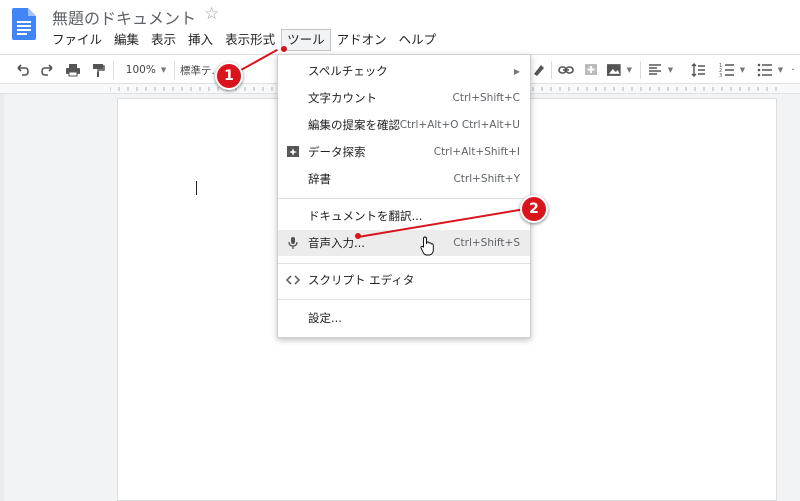  I want to click on menu-item-explore: データ探索 Ctrl+Alt+Shift+I, so click(404, 152).